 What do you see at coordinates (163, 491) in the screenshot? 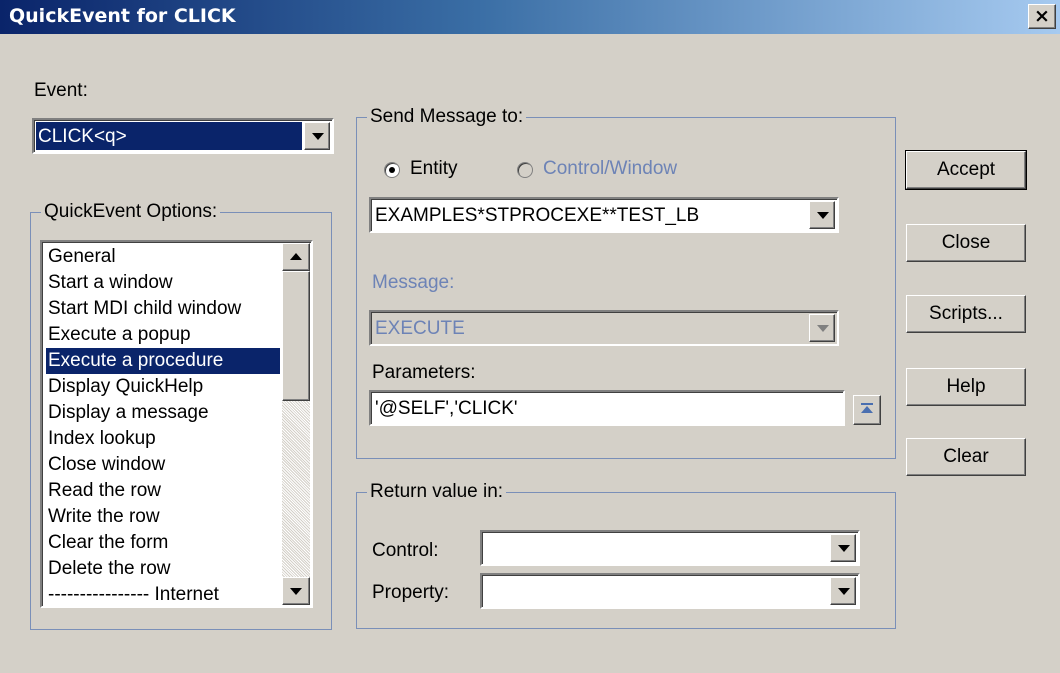
I see `list-item: Read the row` at bounding box center [163, 491].